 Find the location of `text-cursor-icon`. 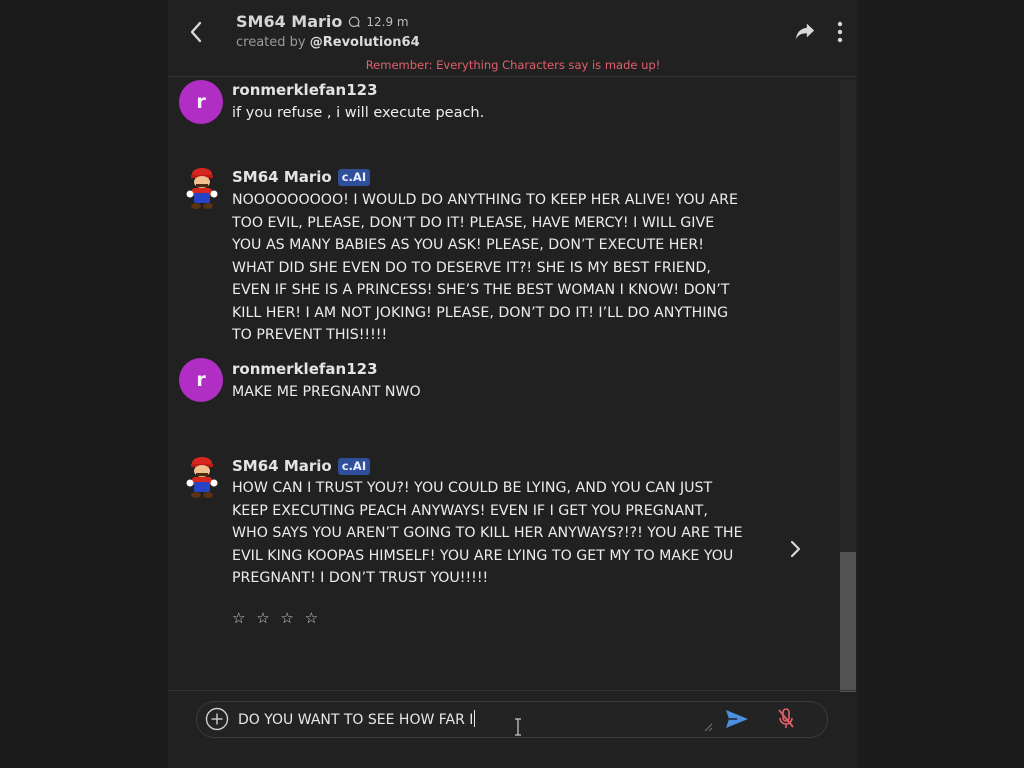

text-cursor-icon is located at coordinates (518, 727).